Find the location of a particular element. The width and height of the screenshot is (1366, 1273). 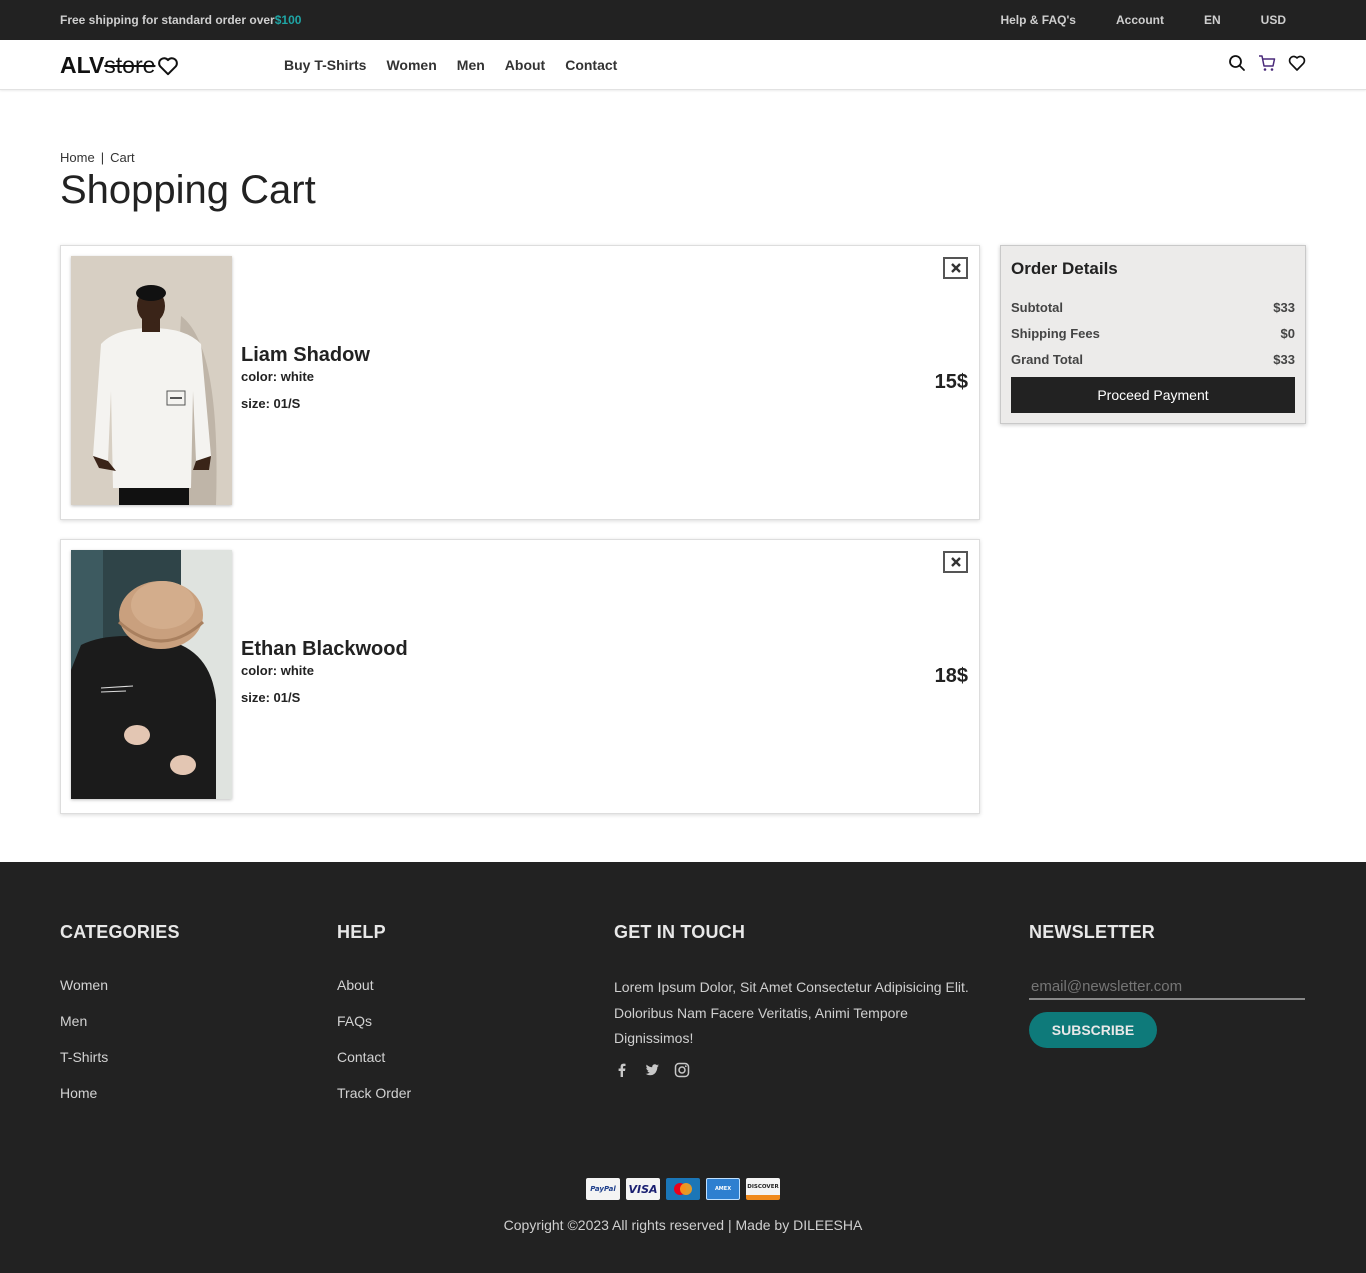

paypal-icon: PayPal is located at coordinates (603, 1189).